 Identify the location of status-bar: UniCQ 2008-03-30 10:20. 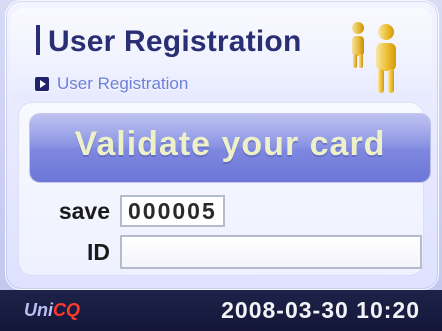
(221, 310).